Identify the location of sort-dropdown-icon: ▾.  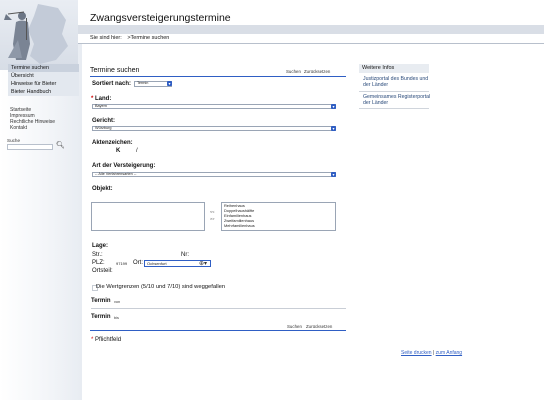
(169, 83).